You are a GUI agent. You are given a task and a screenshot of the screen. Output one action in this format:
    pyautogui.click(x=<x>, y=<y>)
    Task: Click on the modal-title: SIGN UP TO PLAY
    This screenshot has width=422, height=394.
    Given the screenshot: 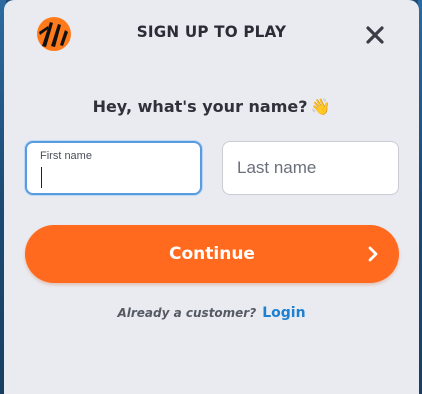 What is the action you would take?
    pyautogui.click(x=211, y=31)
    